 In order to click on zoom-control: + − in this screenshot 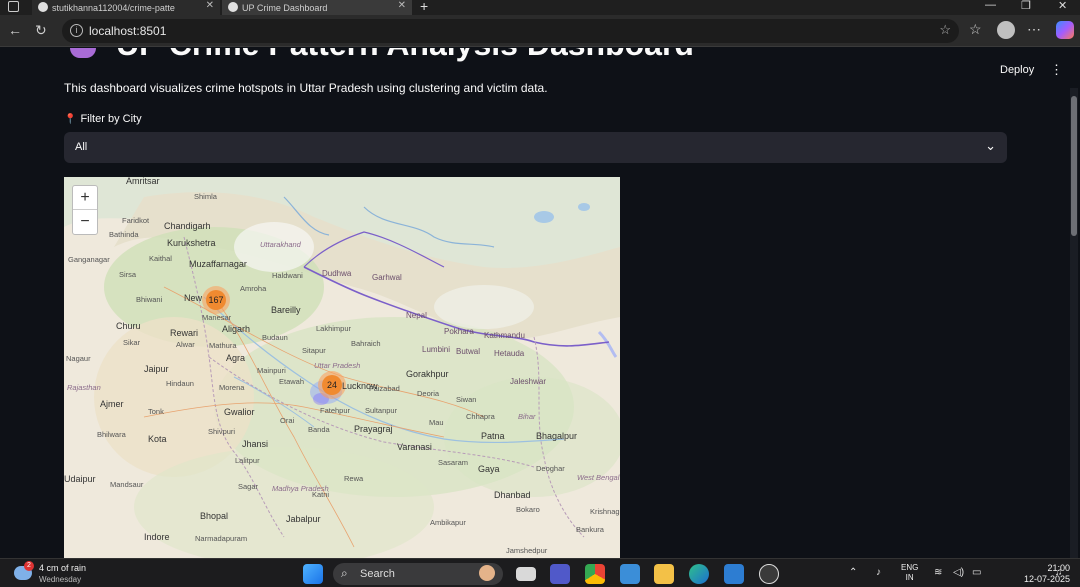, I will do `click(85, 210)`.